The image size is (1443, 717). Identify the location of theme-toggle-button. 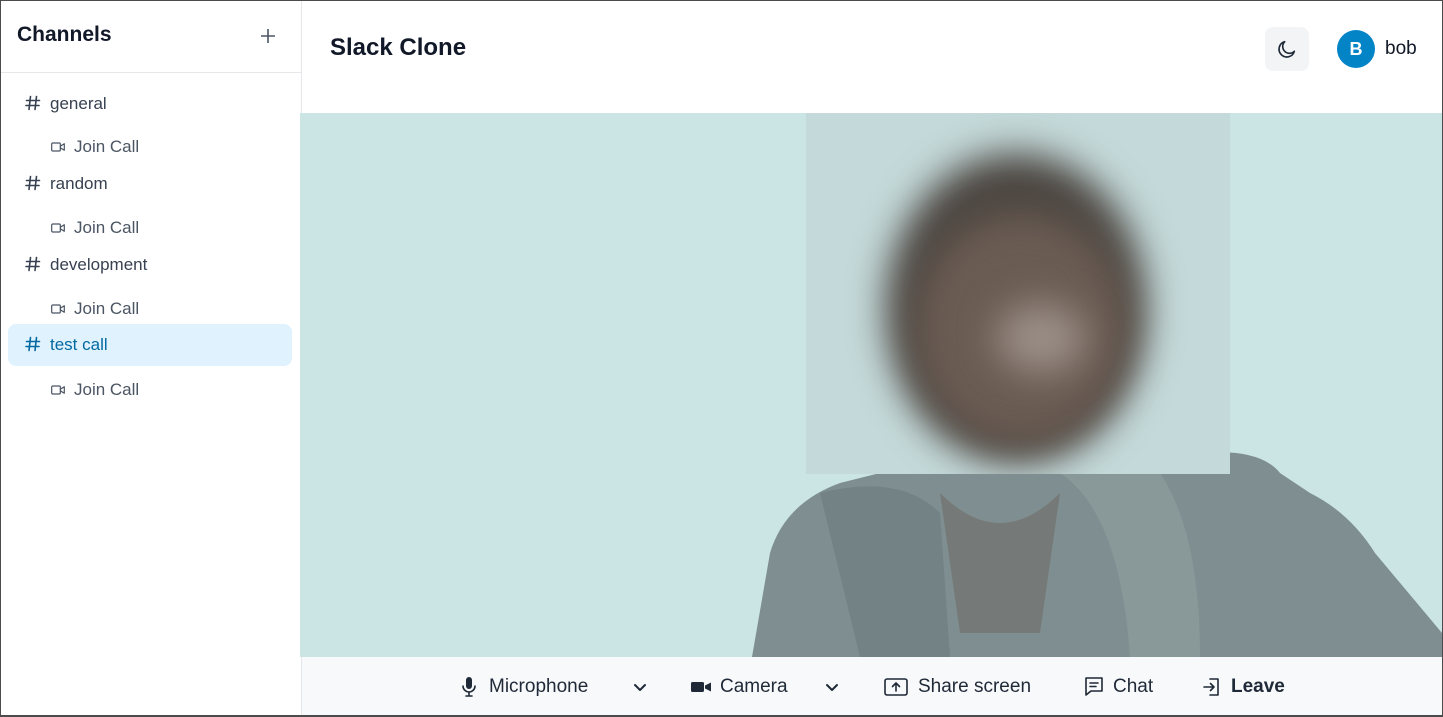
(1287, 49).